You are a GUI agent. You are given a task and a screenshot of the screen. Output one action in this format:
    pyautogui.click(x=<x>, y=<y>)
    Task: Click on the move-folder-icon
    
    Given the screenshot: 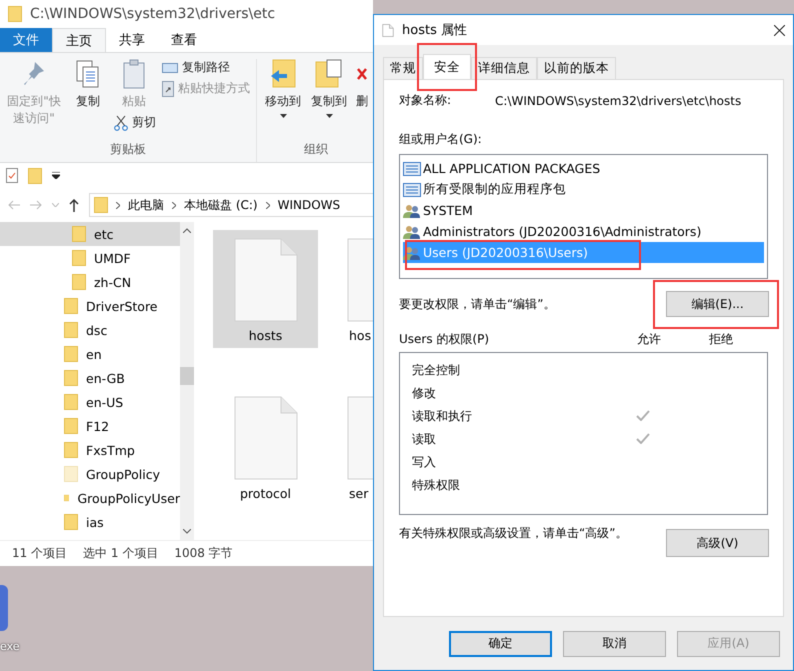 What is the action you would take?
    pyautogui.click(x=283, y=74)
    